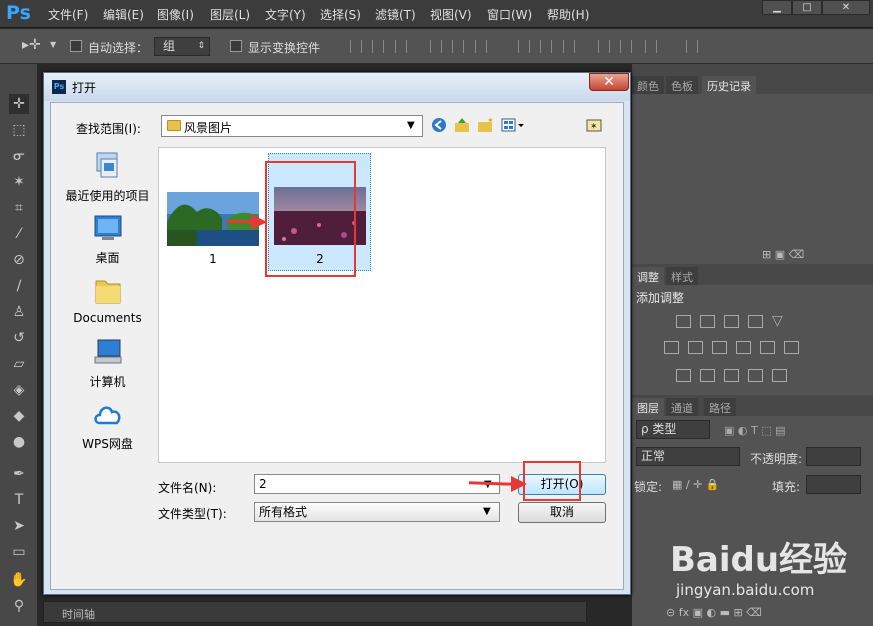  I want to click on tab-paths: 路径, so click(720, 407).